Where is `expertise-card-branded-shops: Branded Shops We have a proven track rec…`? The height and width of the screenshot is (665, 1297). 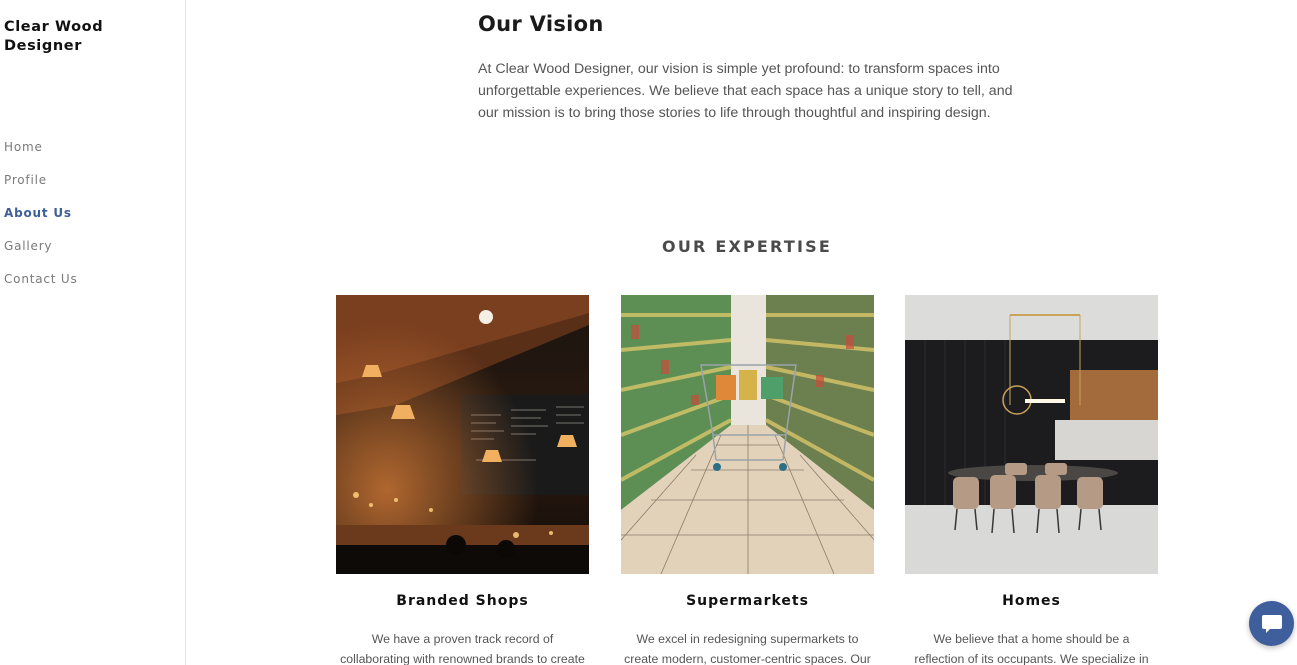 expertise-card-branded-shops: Branded Shops We have a proven track rec… is located at coordinates (462, 480).